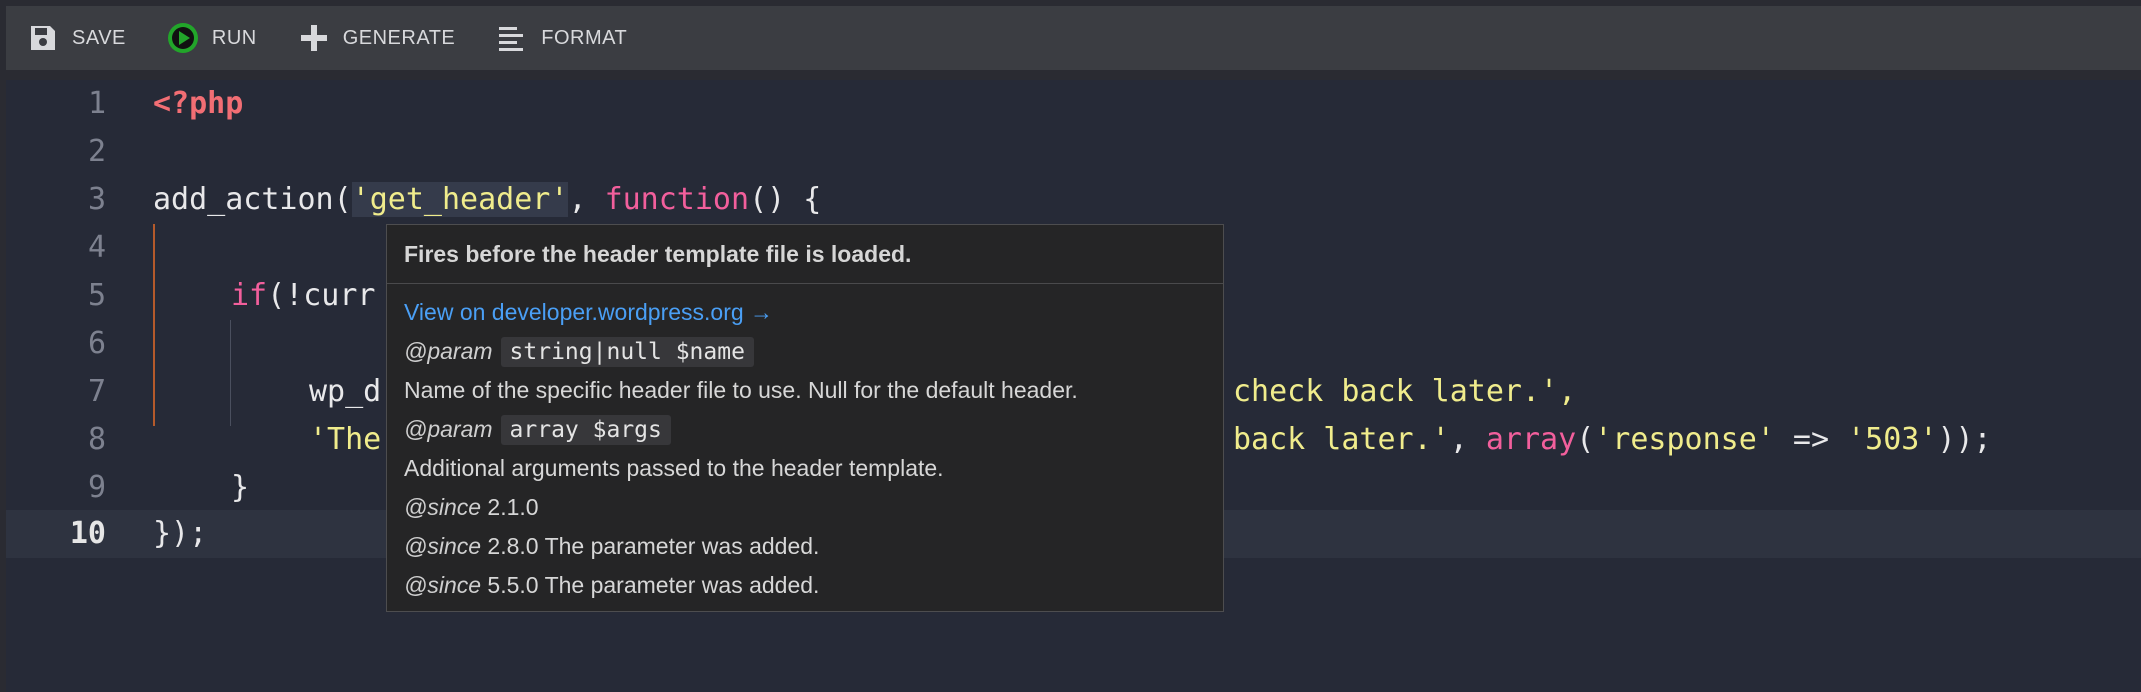  I want to click on code-line-9: }, so click(240, 488).